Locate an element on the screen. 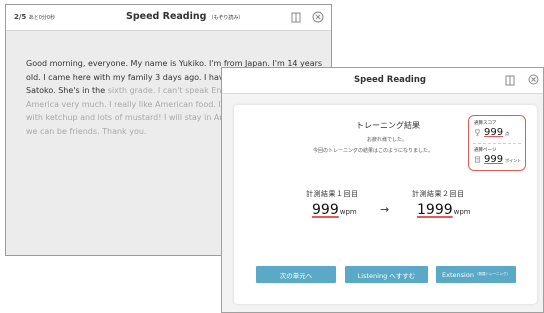 This screenshot has width=544, height=313. listening-button: Listening へすすむ is located at coordinates (386, 274).